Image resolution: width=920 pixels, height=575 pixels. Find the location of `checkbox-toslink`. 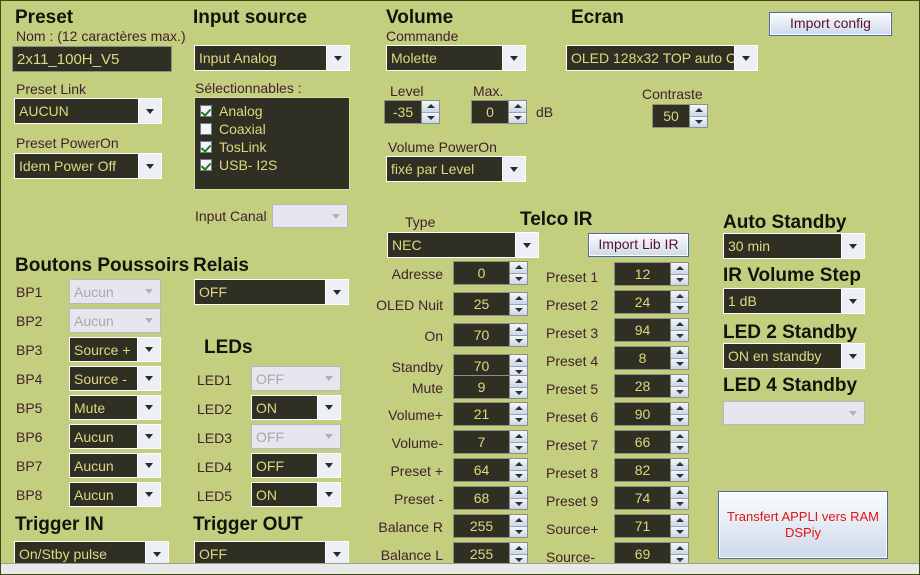

checkbox-toslink is located at coordinates (206, 146).